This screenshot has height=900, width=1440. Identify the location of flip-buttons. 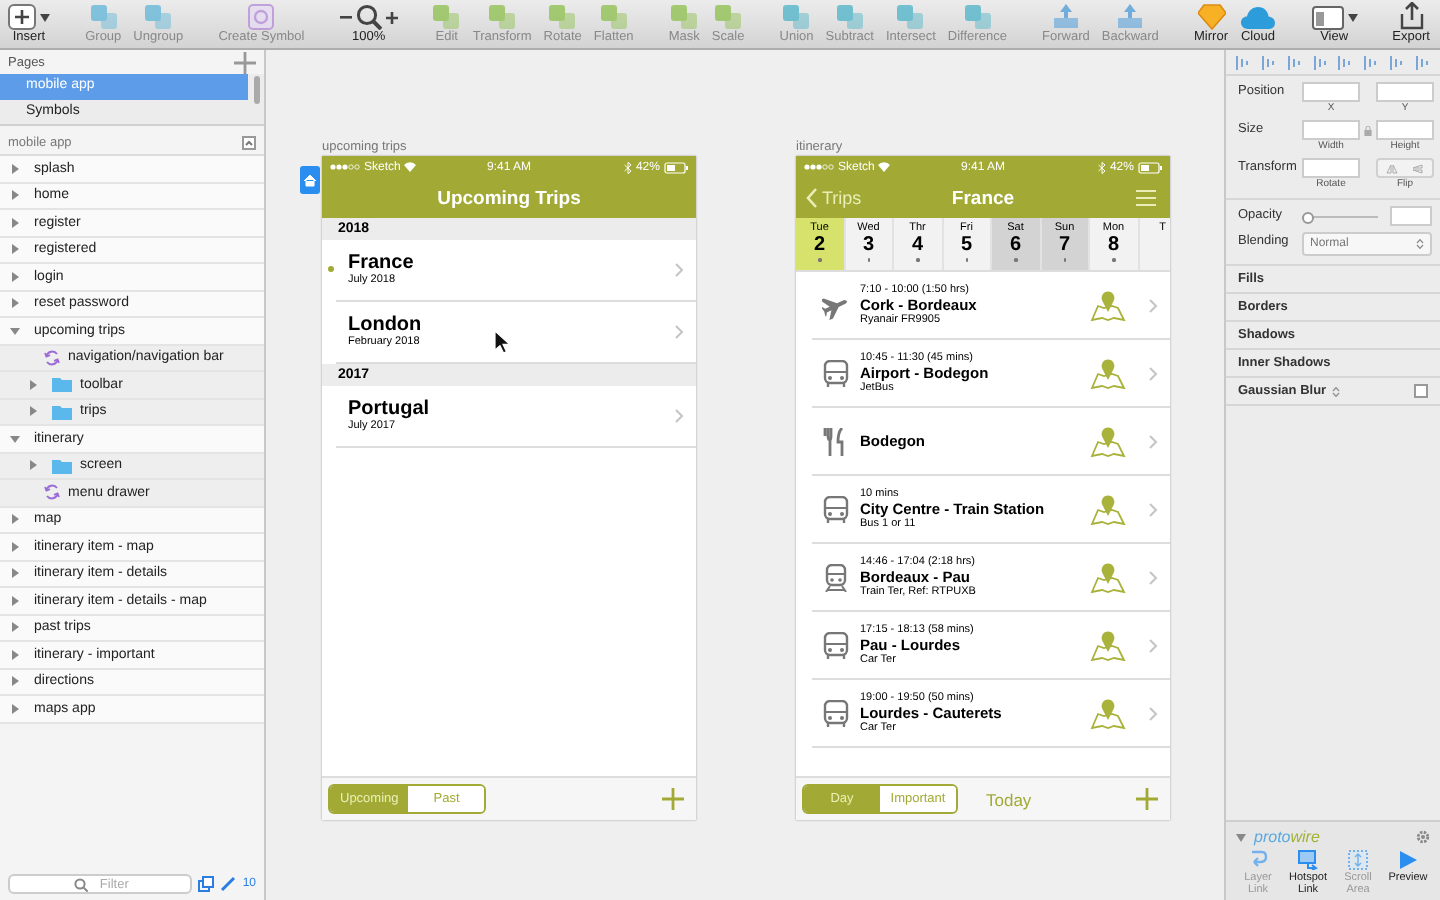
(1405, 168).